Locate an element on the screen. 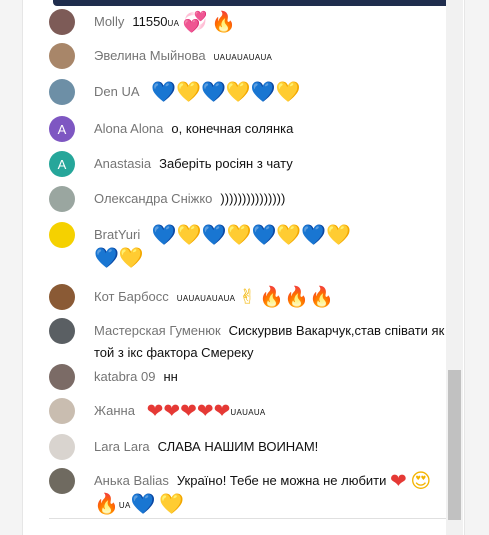 The width and height of the screenshot is (489, 535). author-name: Эвелина Мыйнова is located at coordinates (150, 55).